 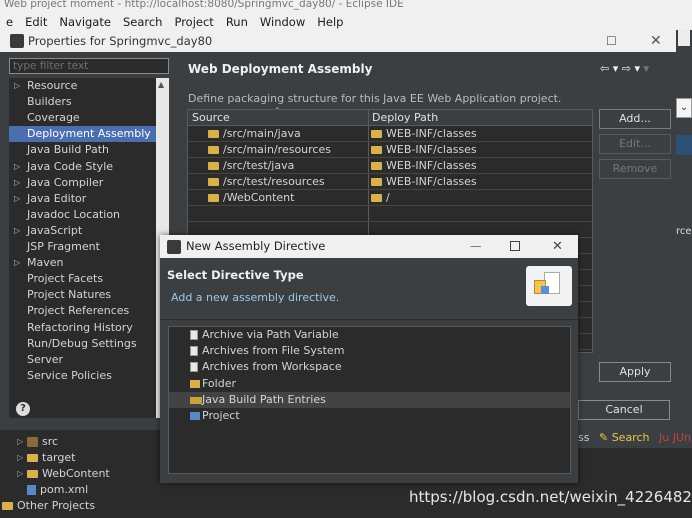 What do you see at coordinates (82, 295) in the screenshot?
I see `nav-item-project-natures: Project Natures` at bounding box center [82, 295].